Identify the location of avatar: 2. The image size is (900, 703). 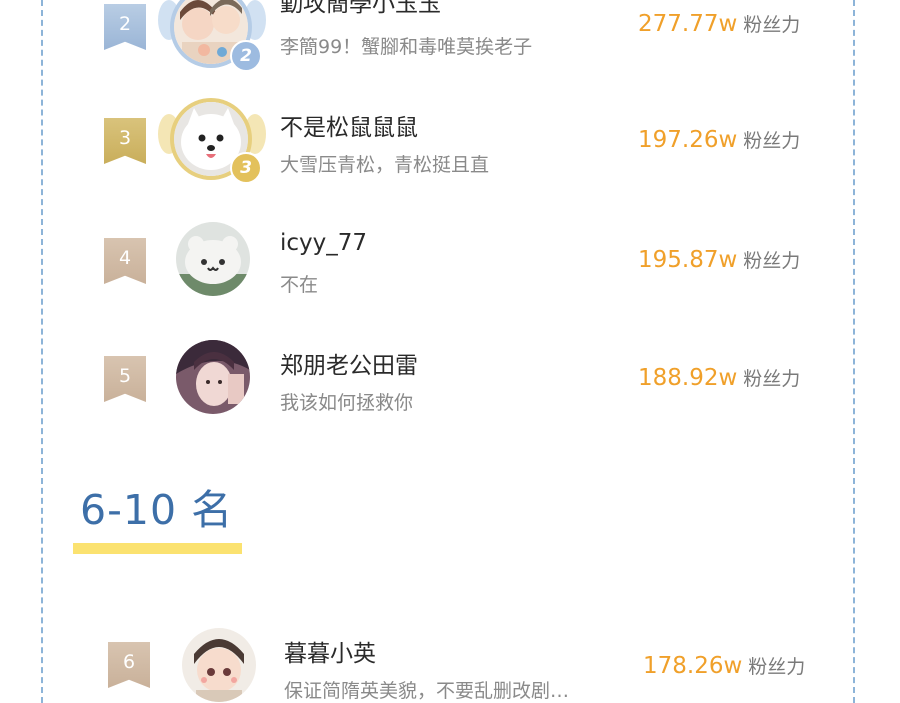
(218, 36).